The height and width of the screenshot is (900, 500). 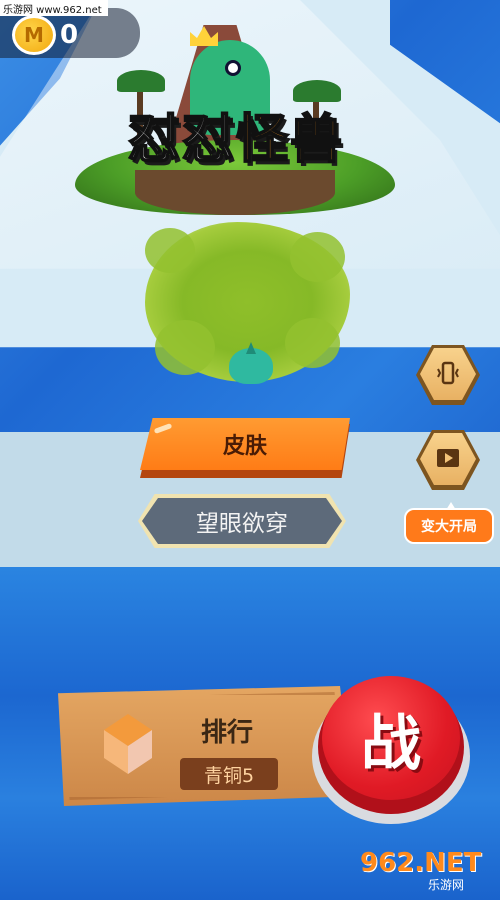 I want to click on coin-letter: M, so click(x=34, y=35).